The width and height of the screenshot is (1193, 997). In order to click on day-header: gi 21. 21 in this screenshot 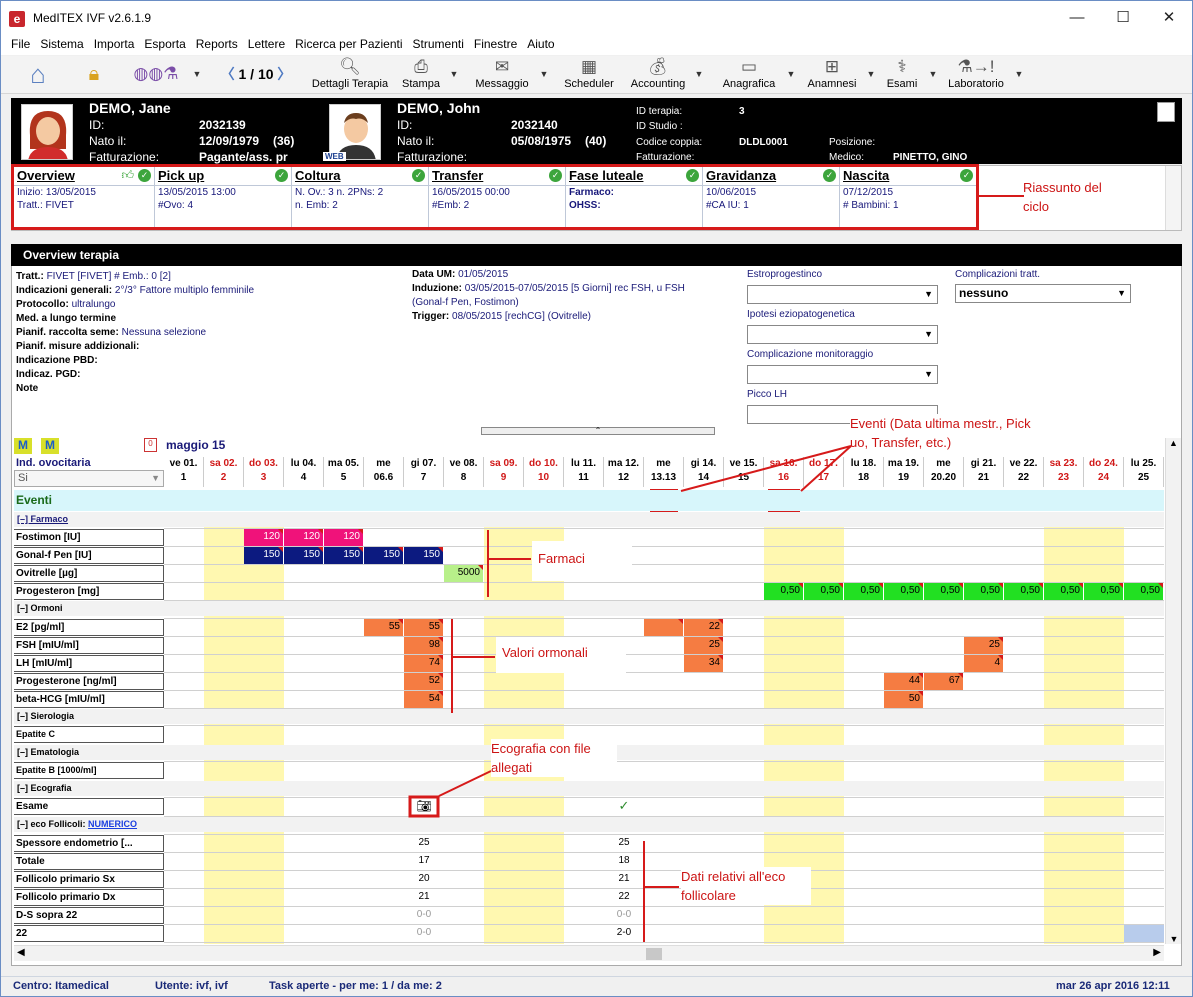, I will do `click(984, 472)`.